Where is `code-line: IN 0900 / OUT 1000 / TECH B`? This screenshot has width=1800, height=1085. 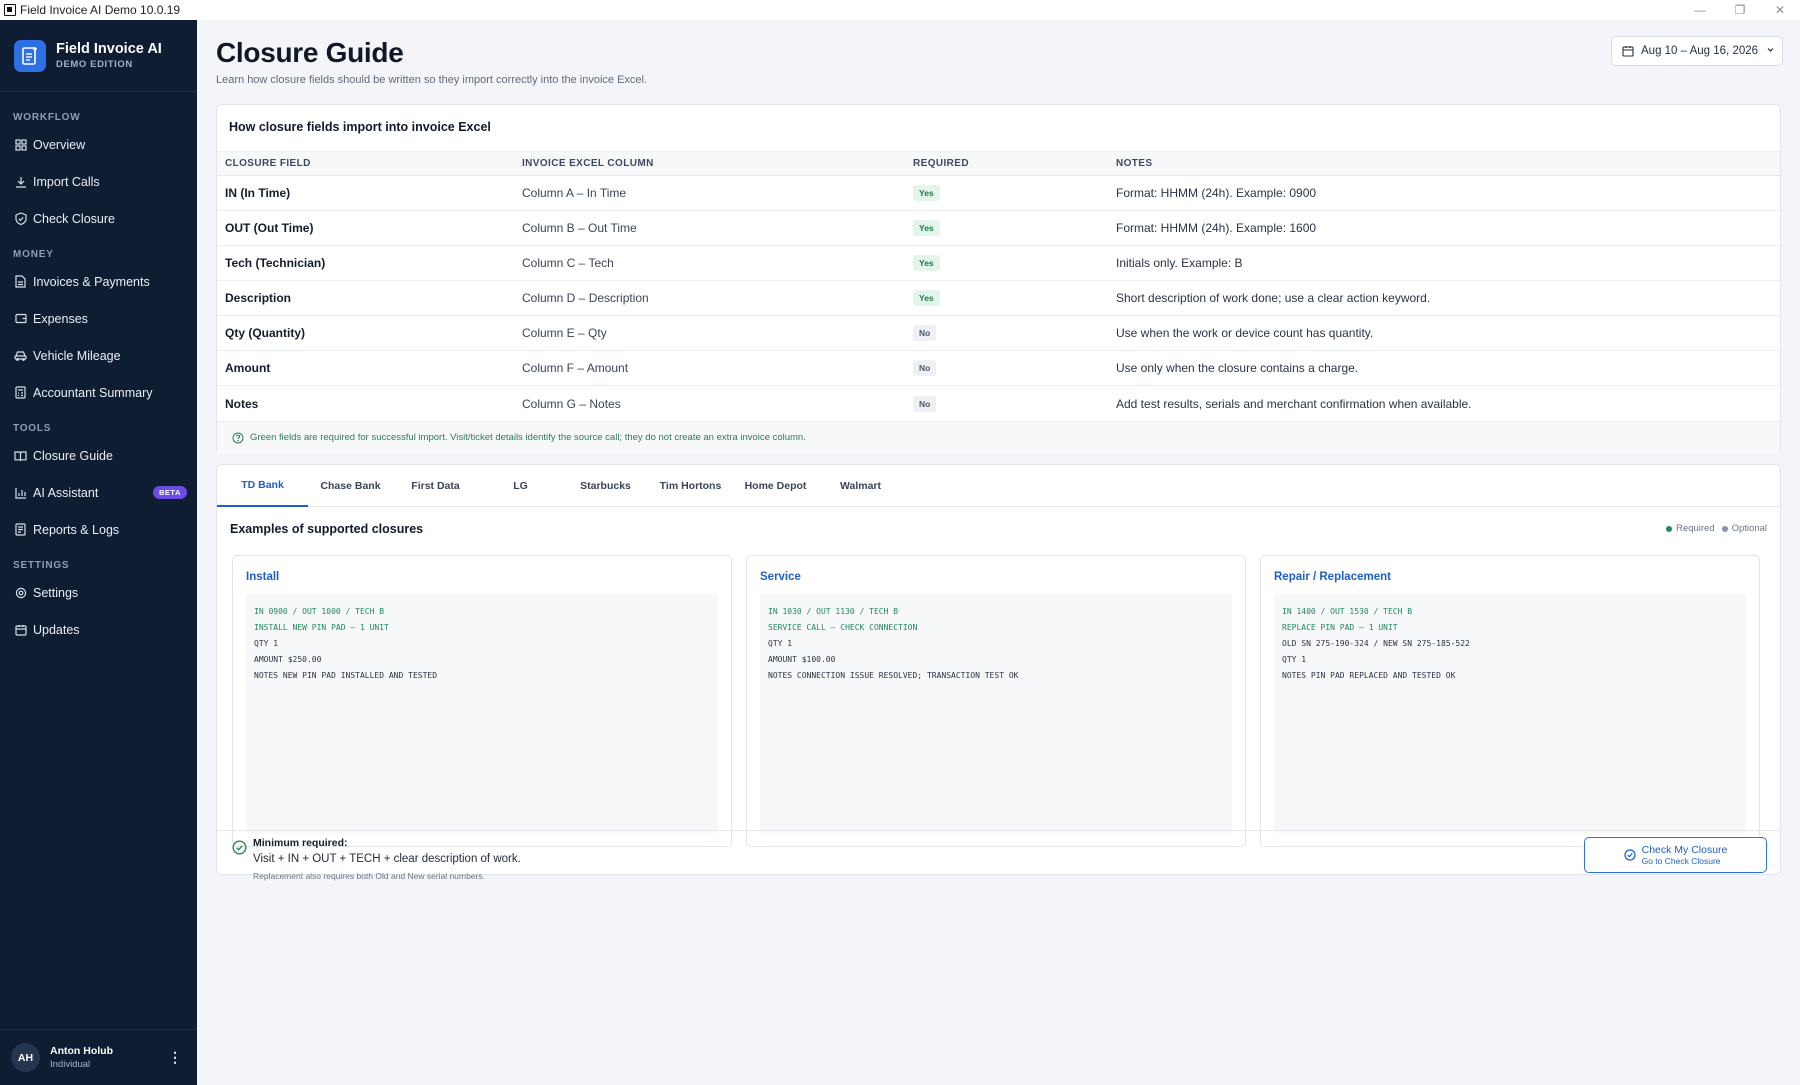 code-line: IN 0900 / OUT 1000 / TECH B is located at coordinates (319, 611).